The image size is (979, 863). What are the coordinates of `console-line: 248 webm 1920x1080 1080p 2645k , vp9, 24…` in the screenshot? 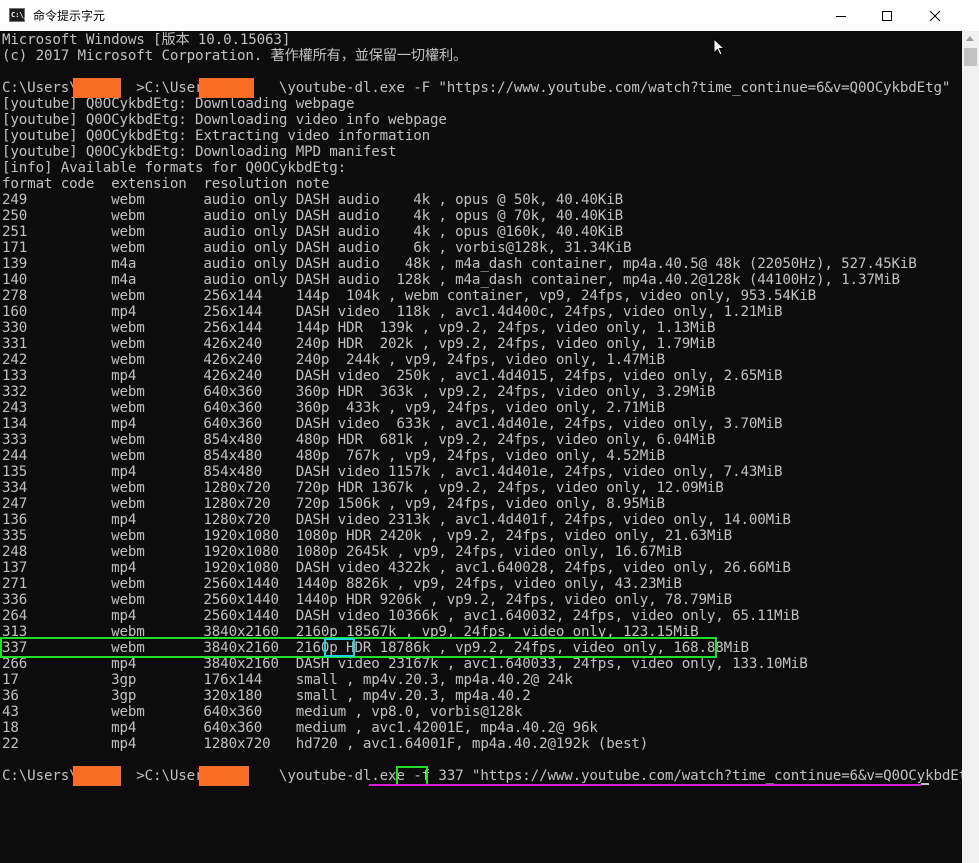 It's located at (342, 552).